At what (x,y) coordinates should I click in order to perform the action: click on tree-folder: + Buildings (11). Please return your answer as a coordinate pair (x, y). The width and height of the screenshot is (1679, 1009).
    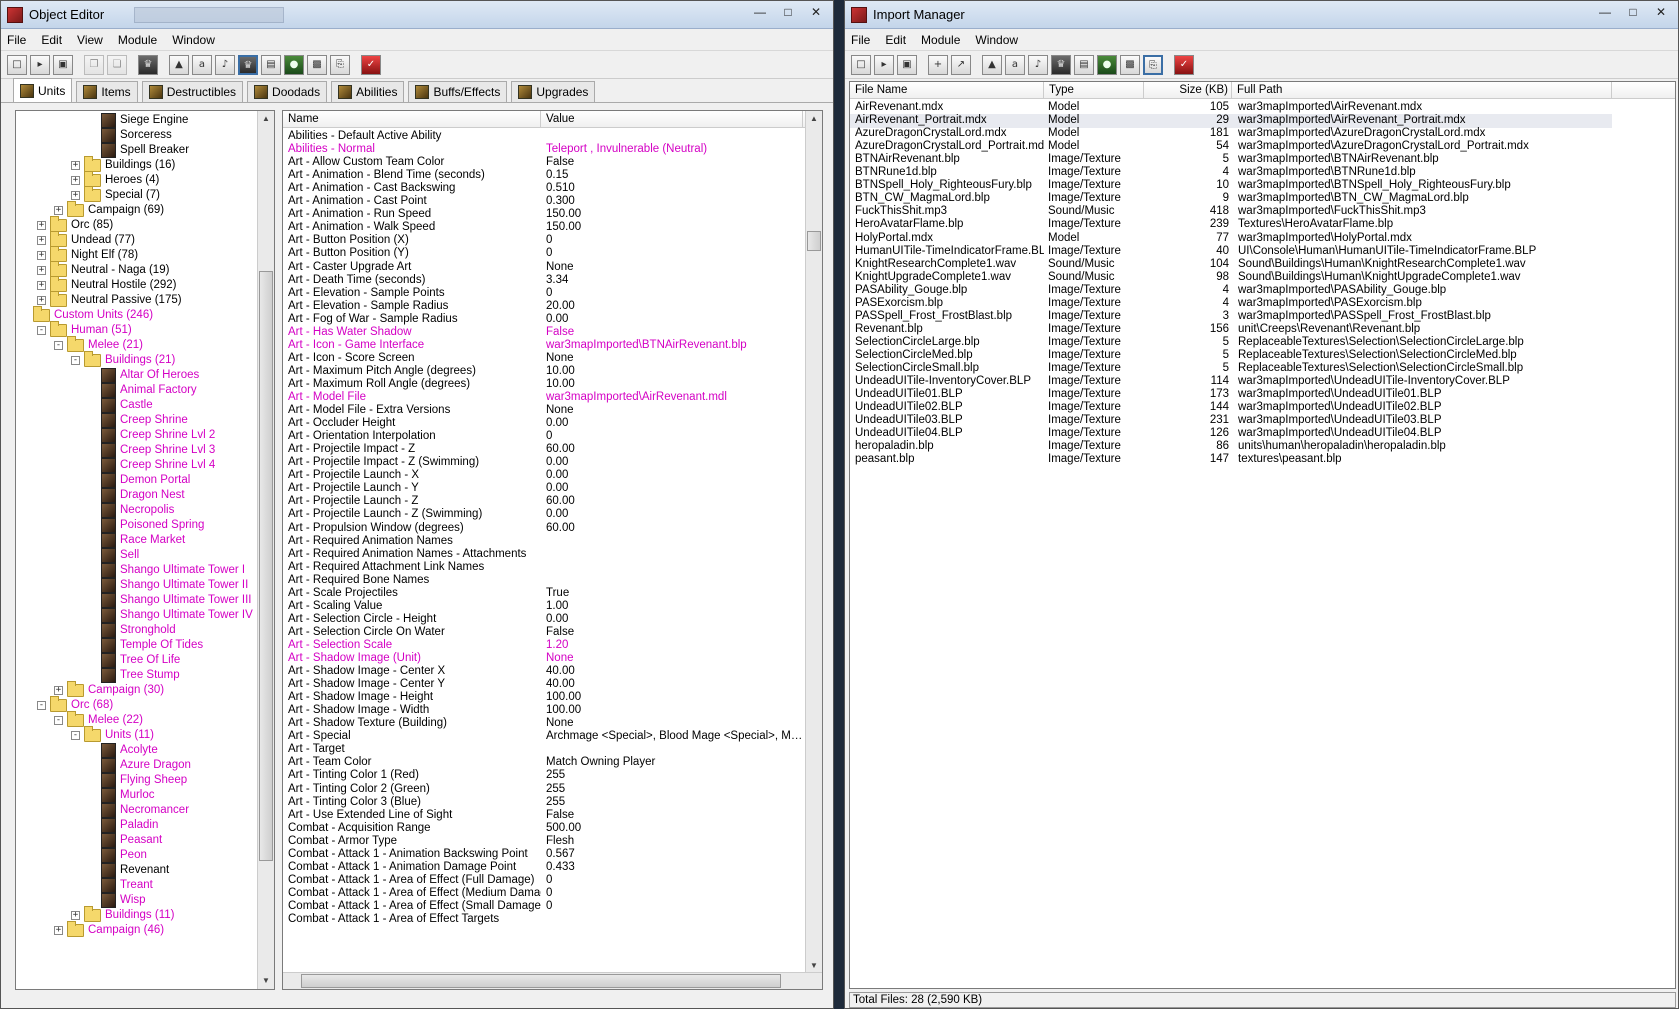
    Looking at the image, I should click on (122, 914).